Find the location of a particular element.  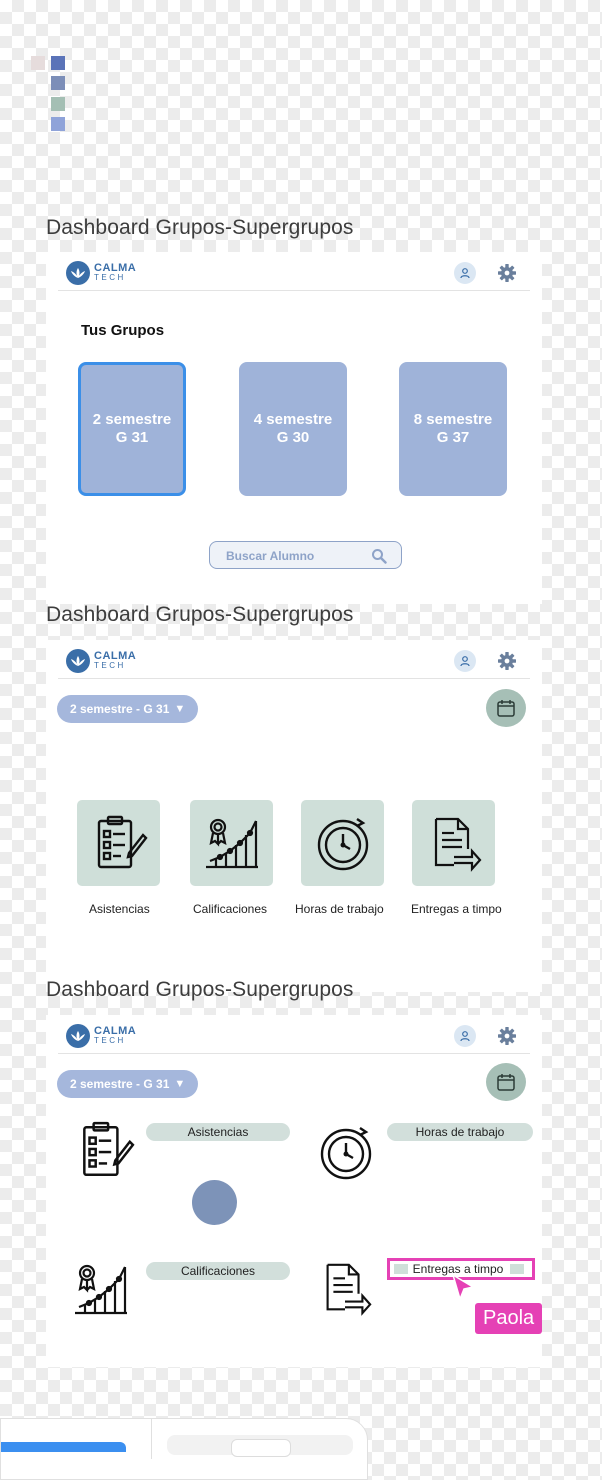

metric-tile-asistencias is located at coordinates (118, 843).